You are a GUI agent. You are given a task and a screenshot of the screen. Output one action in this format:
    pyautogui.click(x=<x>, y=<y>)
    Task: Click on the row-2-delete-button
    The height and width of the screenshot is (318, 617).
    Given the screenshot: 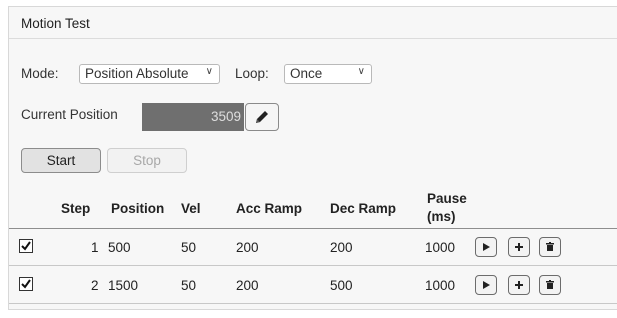 What is the action you would take?
    pyautogui.click(x=550, y=285)
    